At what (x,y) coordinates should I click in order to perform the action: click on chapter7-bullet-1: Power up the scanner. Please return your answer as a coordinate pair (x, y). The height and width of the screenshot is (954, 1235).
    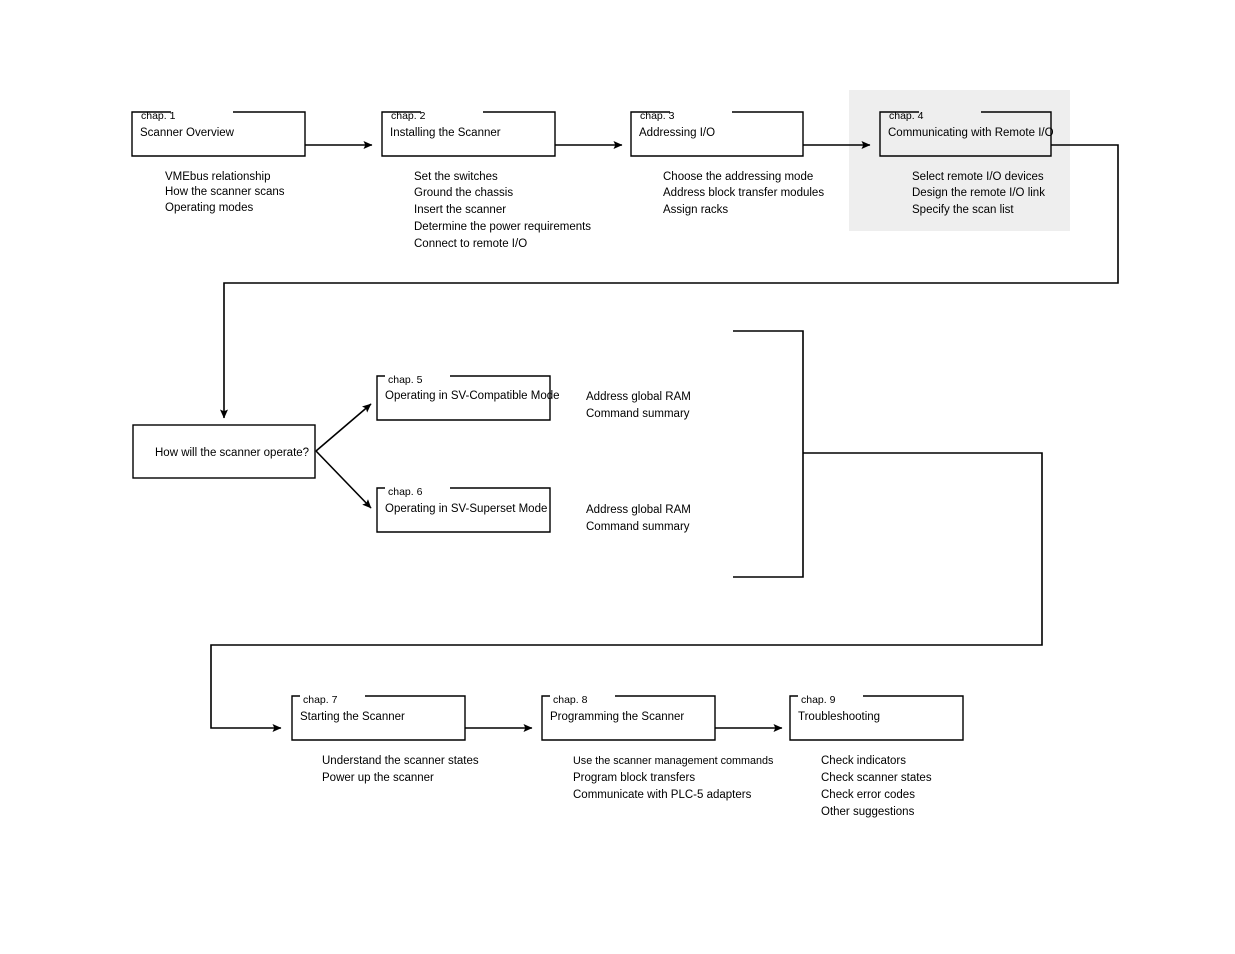
    Looking at the image, I should click on (378, 778).